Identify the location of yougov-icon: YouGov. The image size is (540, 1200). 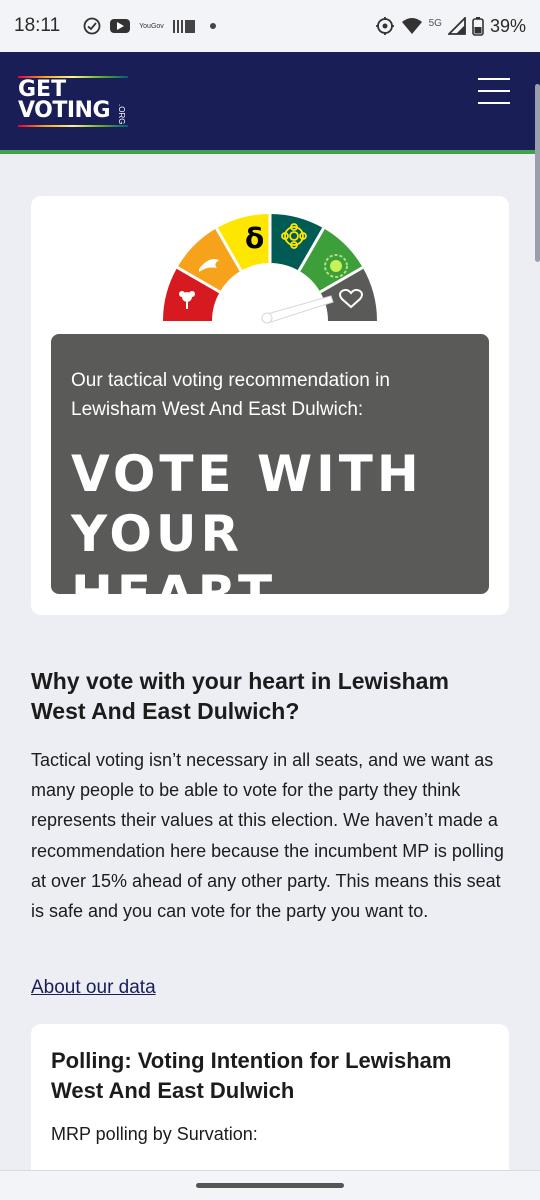
(151, 26).